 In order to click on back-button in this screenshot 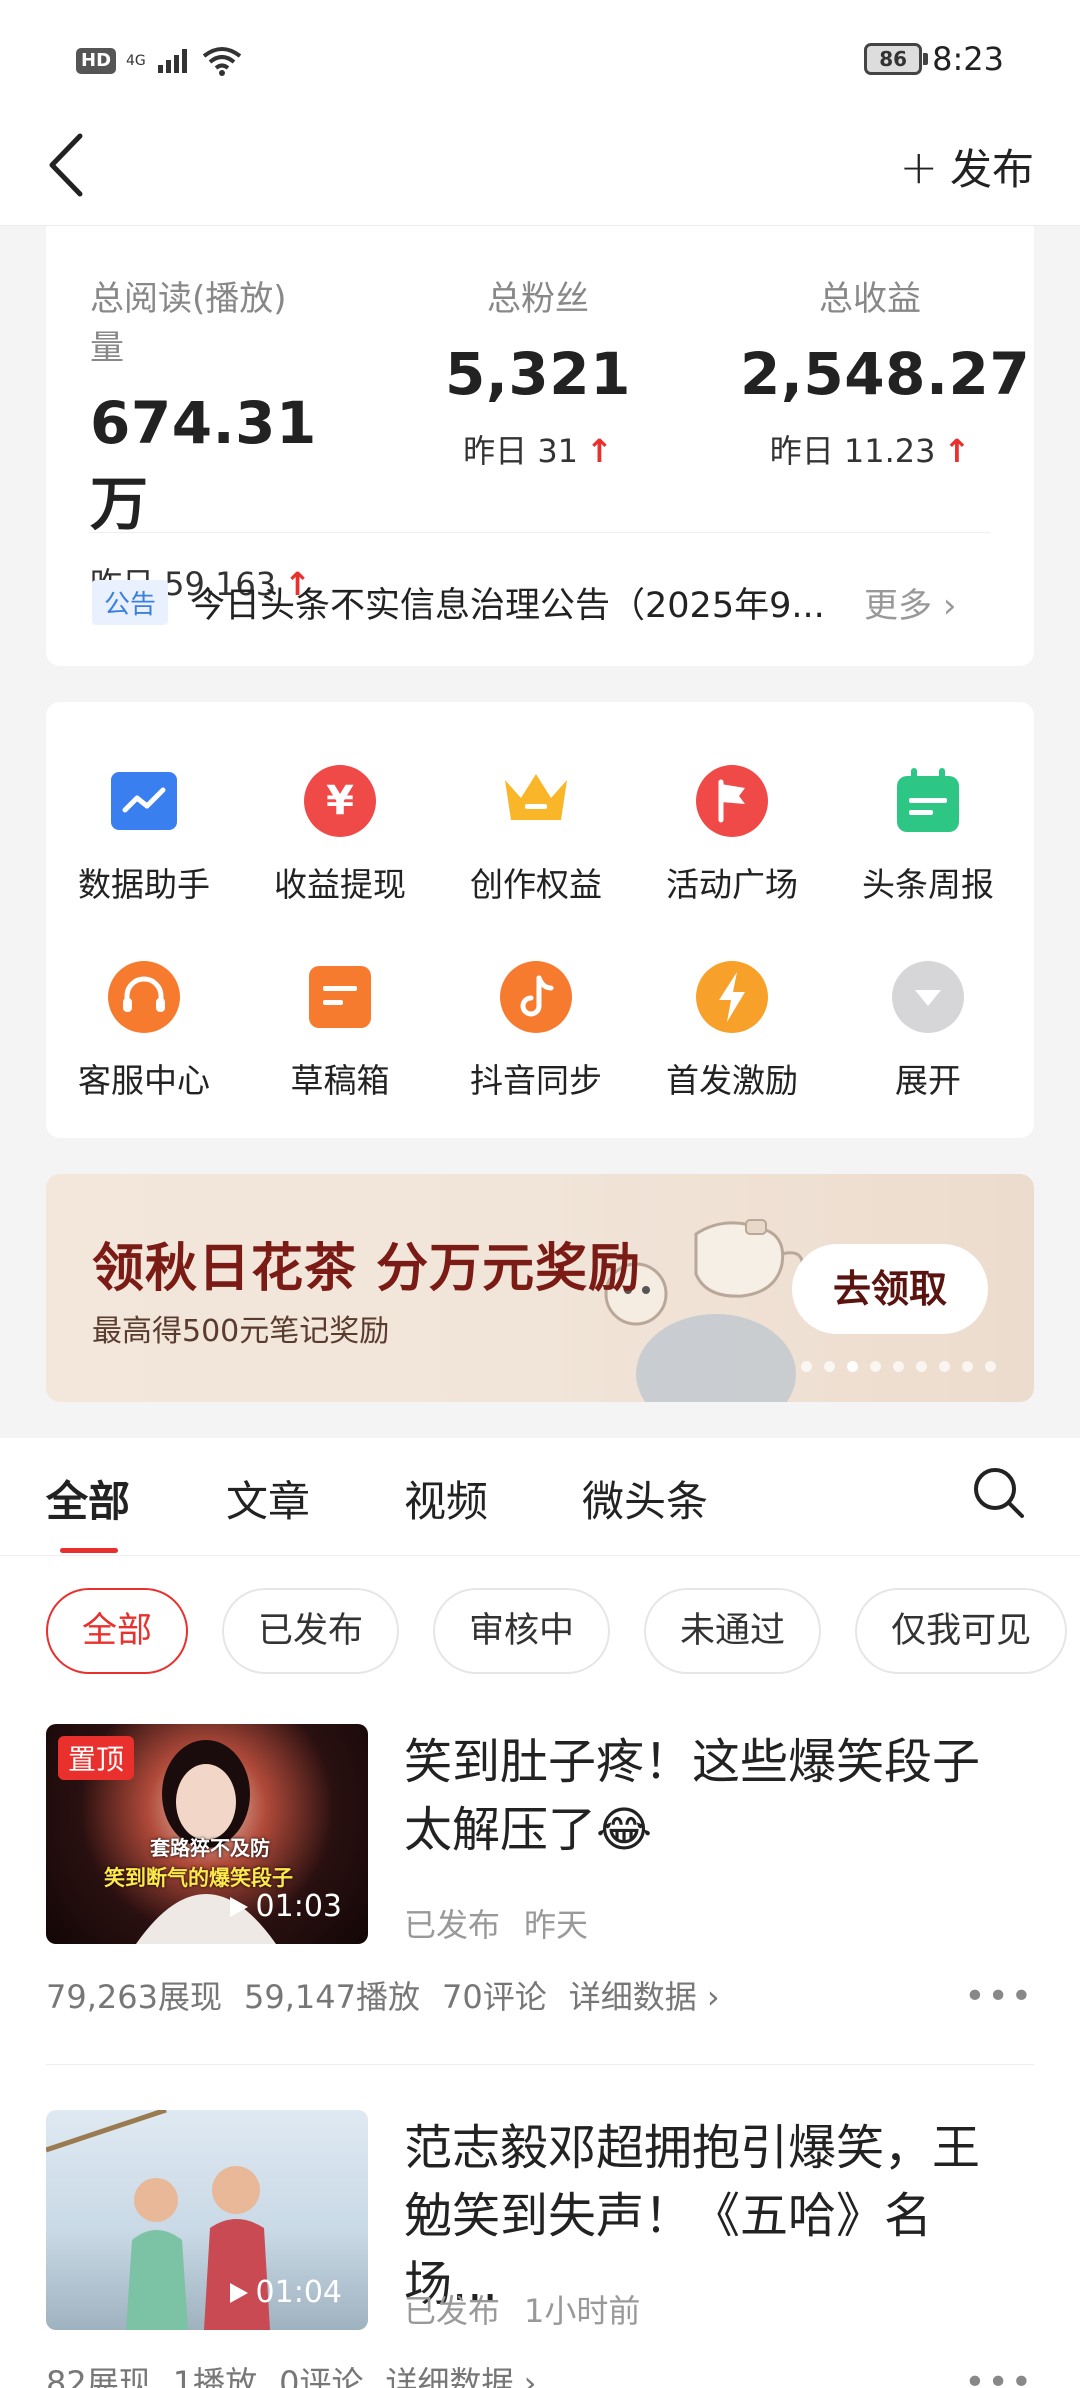, I will do `click(71, 165)`.